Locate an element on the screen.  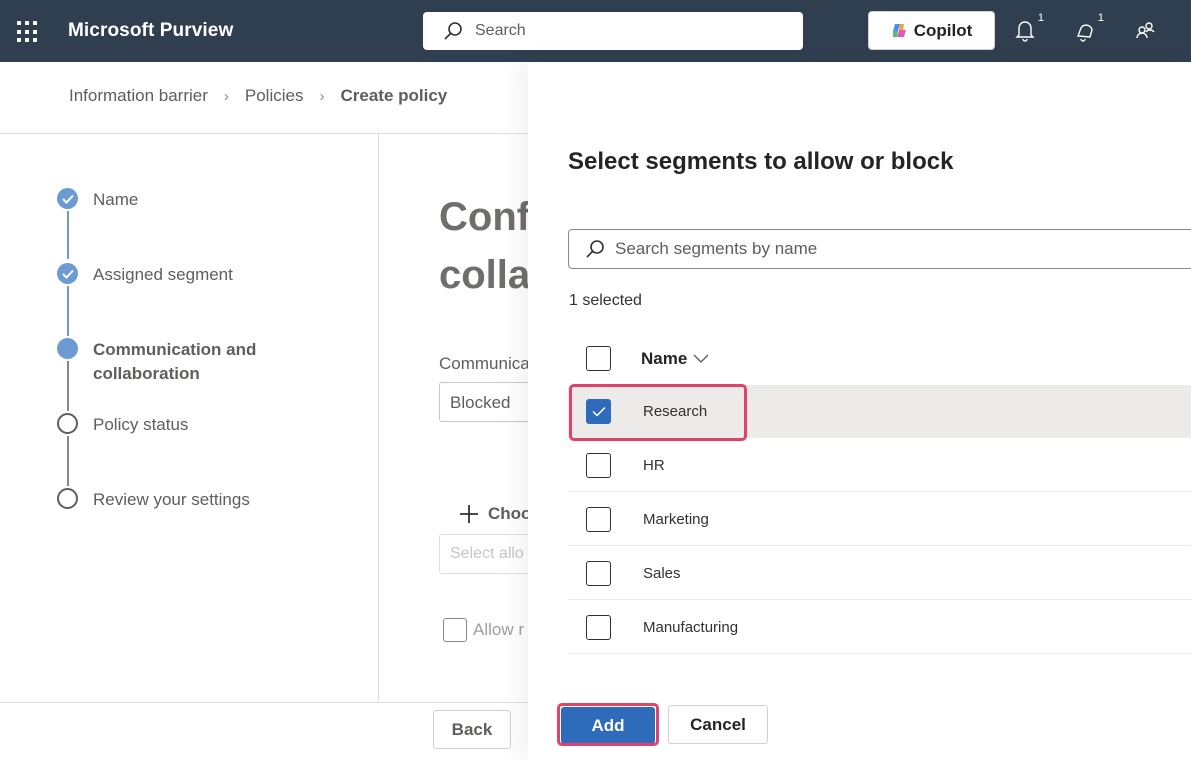
allow-checkbox-row: Allow r is located at coordinates (483, 630).